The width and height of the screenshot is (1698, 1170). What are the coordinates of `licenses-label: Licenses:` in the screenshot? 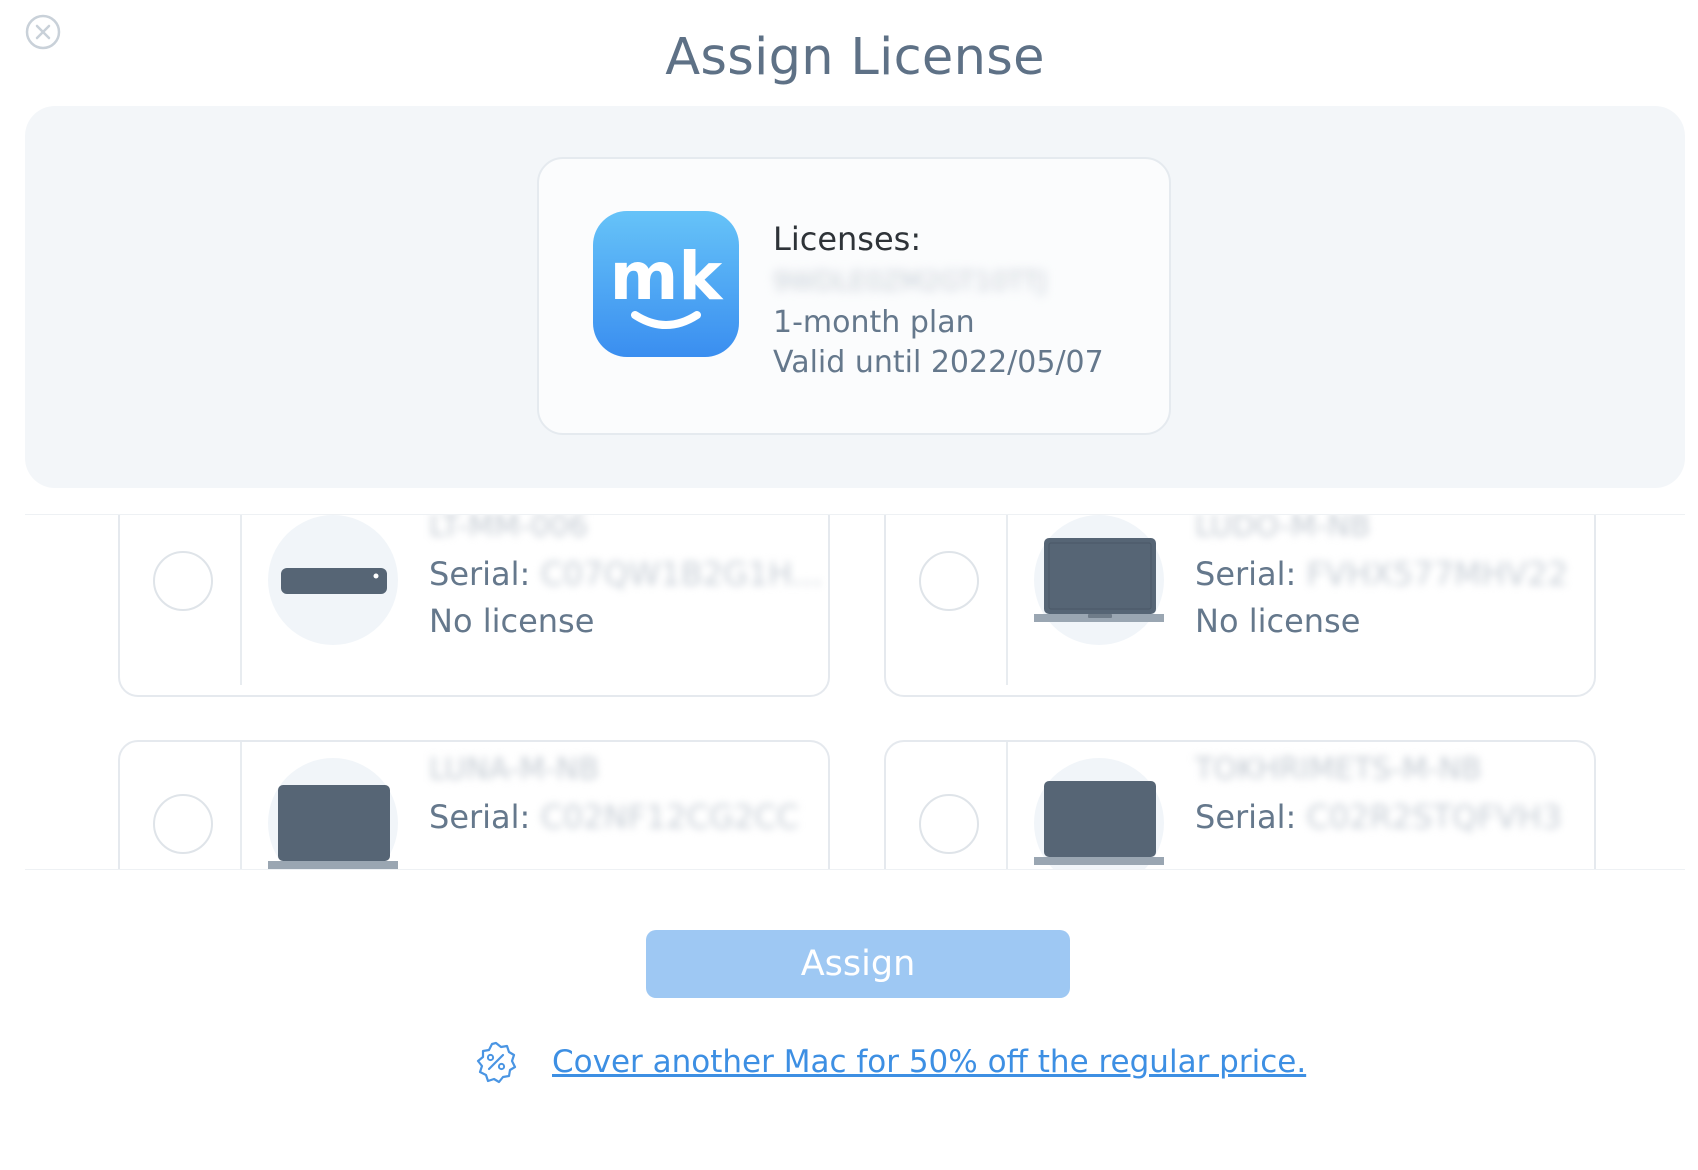 It's located at (847, 239).